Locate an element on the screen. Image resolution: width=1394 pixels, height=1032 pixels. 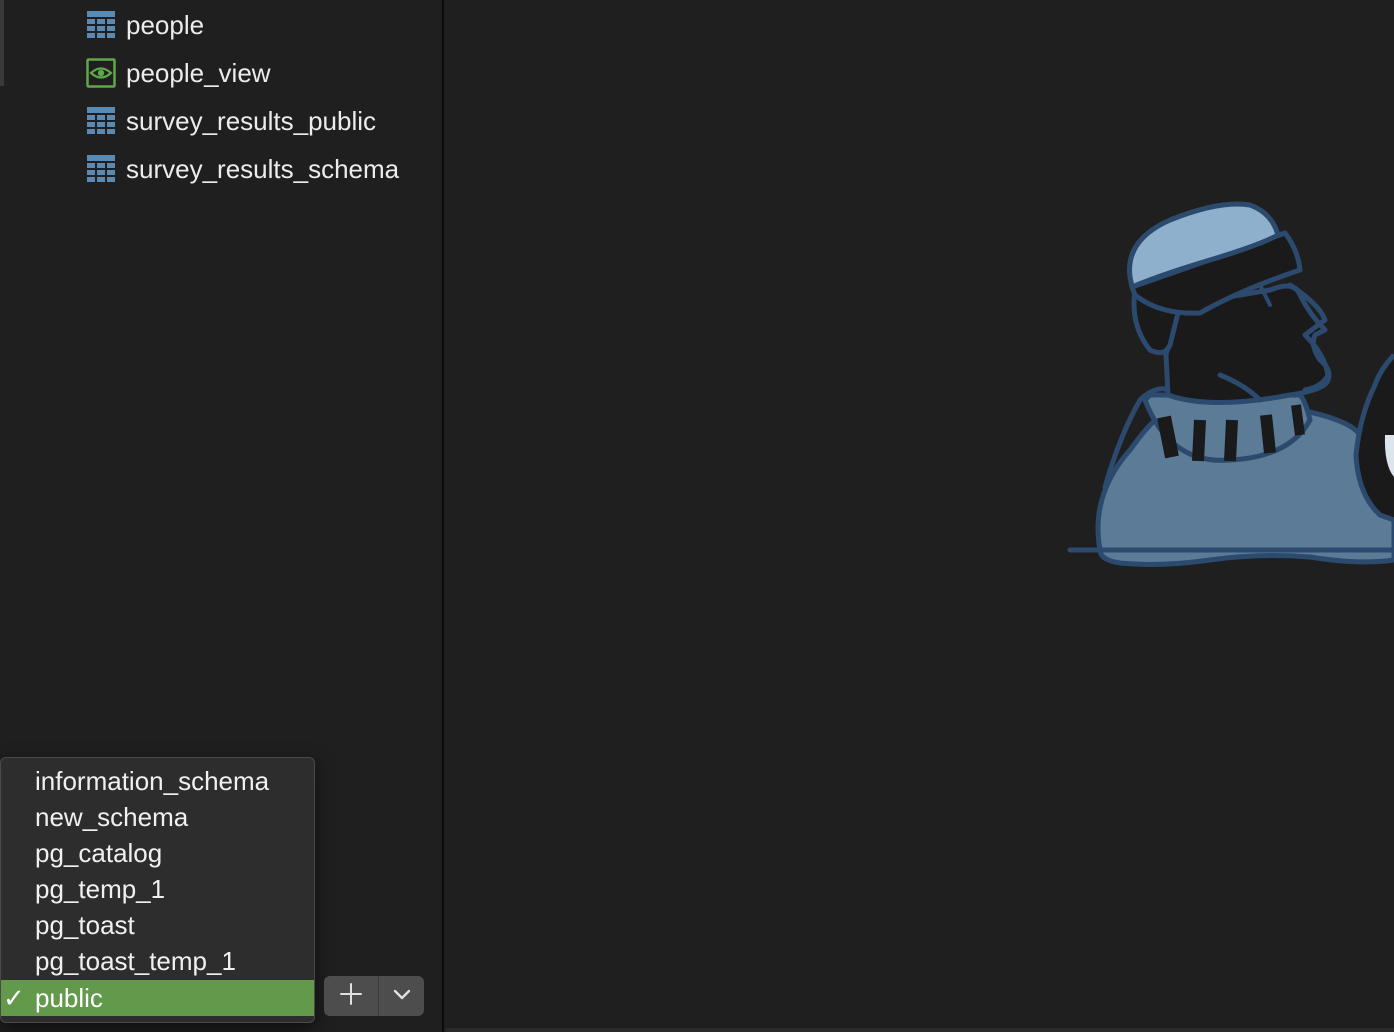
menu-item-pg-catalog: pg_catalog is located at coordinates (157, 853).